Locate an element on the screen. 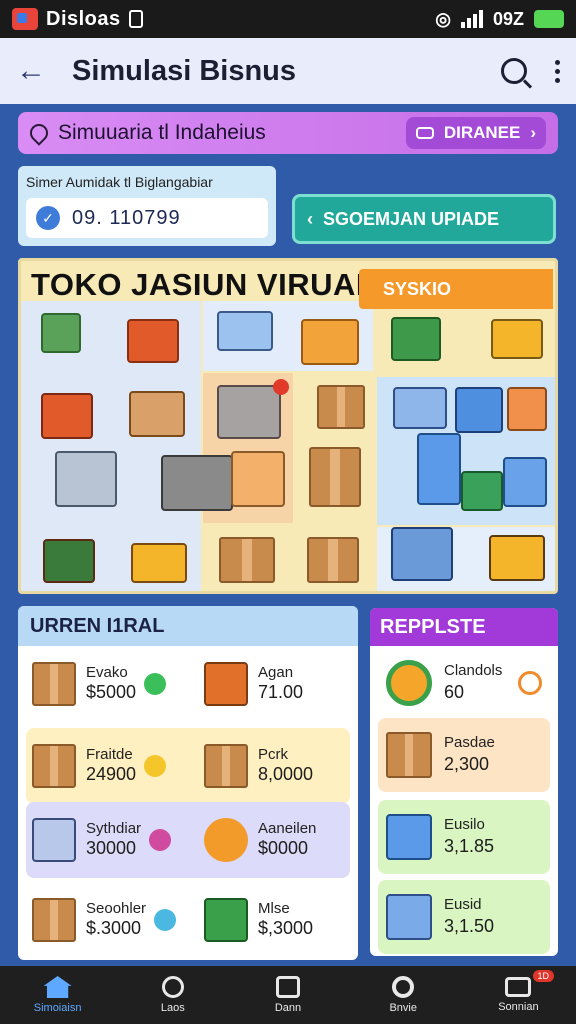 The image size is (576, 1024). target-icon is located at coordinates (409, 683).